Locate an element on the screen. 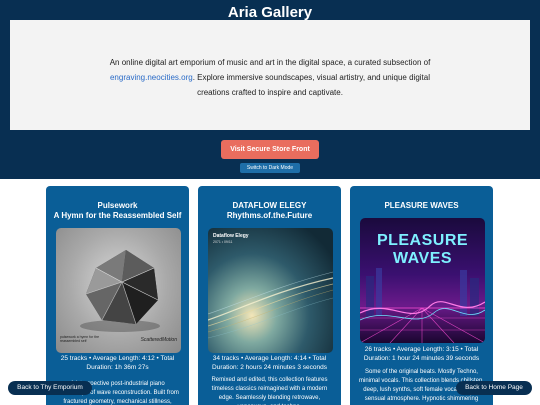  album-title: PLEASURE WAVES is located at coordinates (421, 205).